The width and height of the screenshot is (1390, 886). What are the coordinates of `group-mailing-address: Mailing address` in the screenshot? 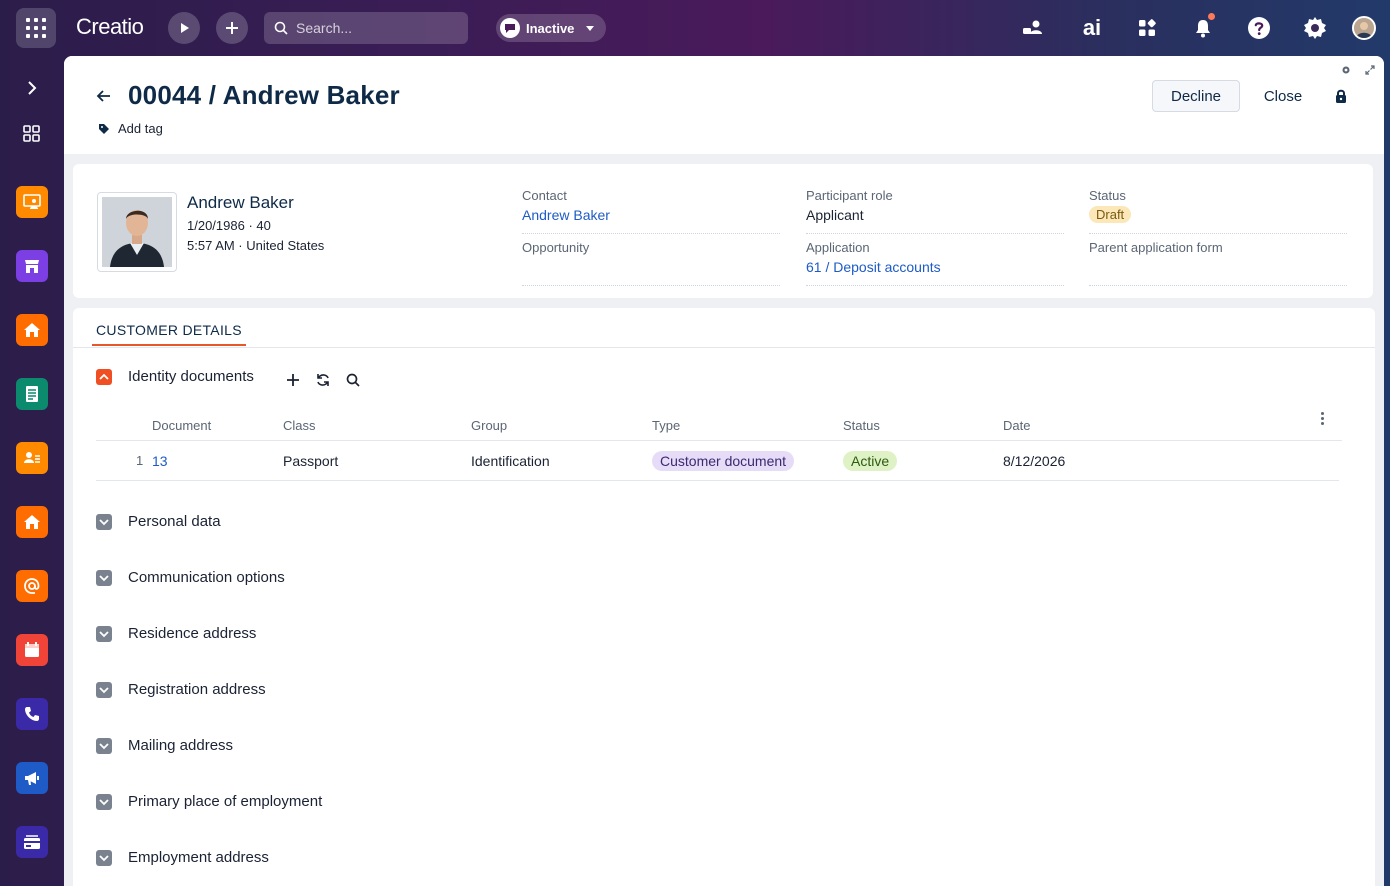 It's located at (164, 745).